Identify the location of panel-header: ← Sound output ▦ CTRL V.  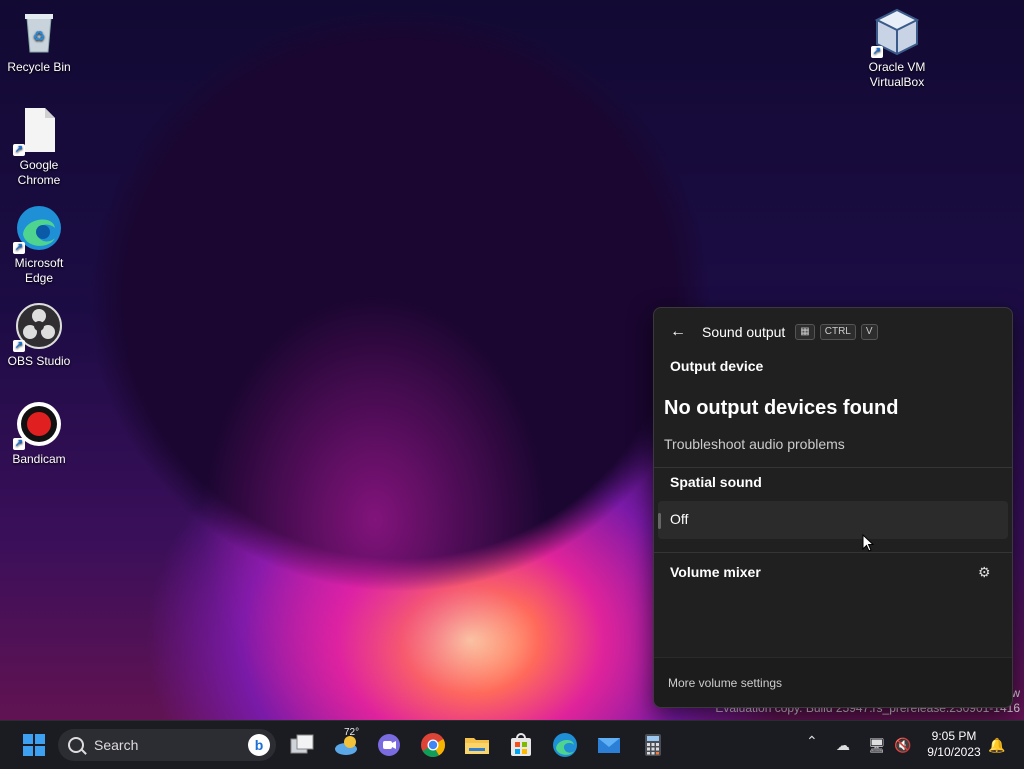
(774, 332).